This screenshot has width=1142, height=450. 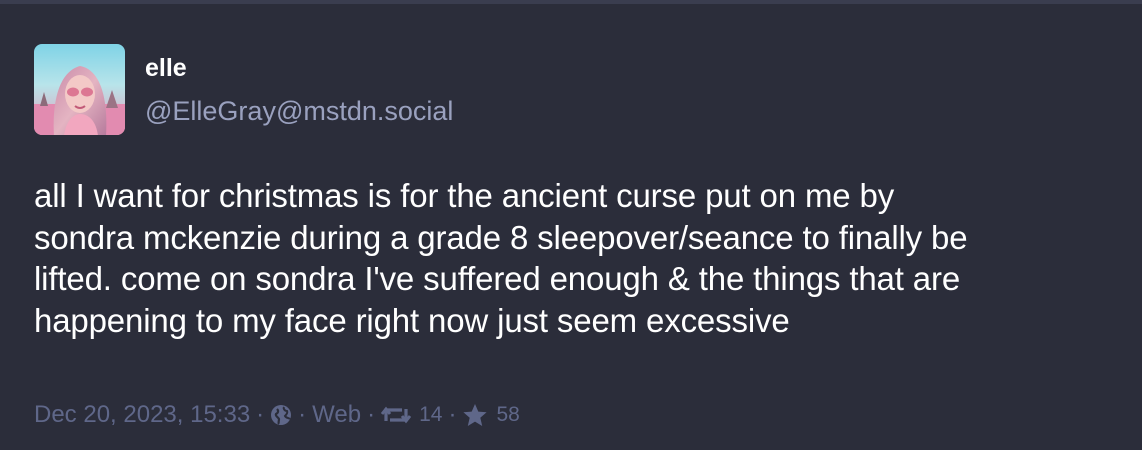 What do you see at coordinates (299, 111) in the screenshot?
I see `account-handle: @ElleGray@mstdn.social` at bounding box center [299, 111].